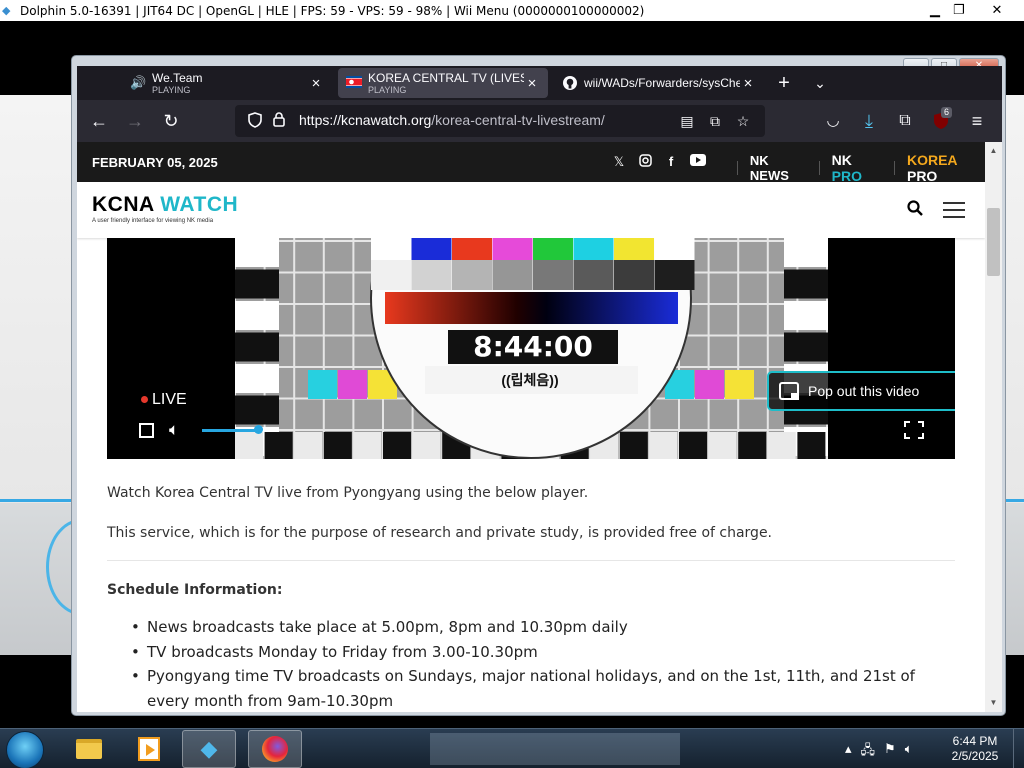 This screenshot has width=1024, height=768. What do you see at coordinates (993, 242) in the screenshot?
I see `scrollbar-thumb` at bounding box center [993, 242].